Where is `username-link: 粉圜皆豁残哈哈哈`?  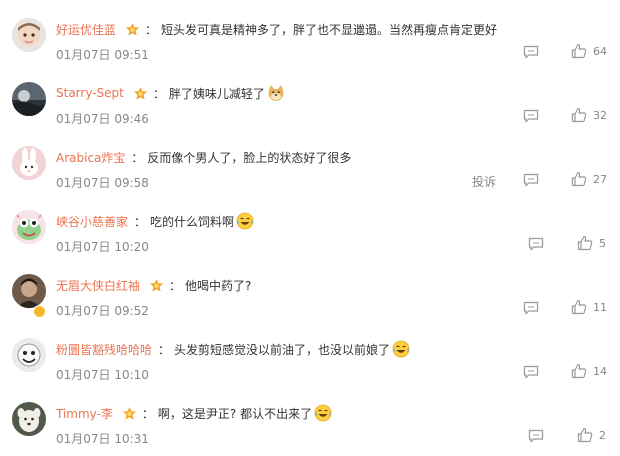 username-link: 粉圜皆豁残哈哈哈 is located at coordinates (104, 349).